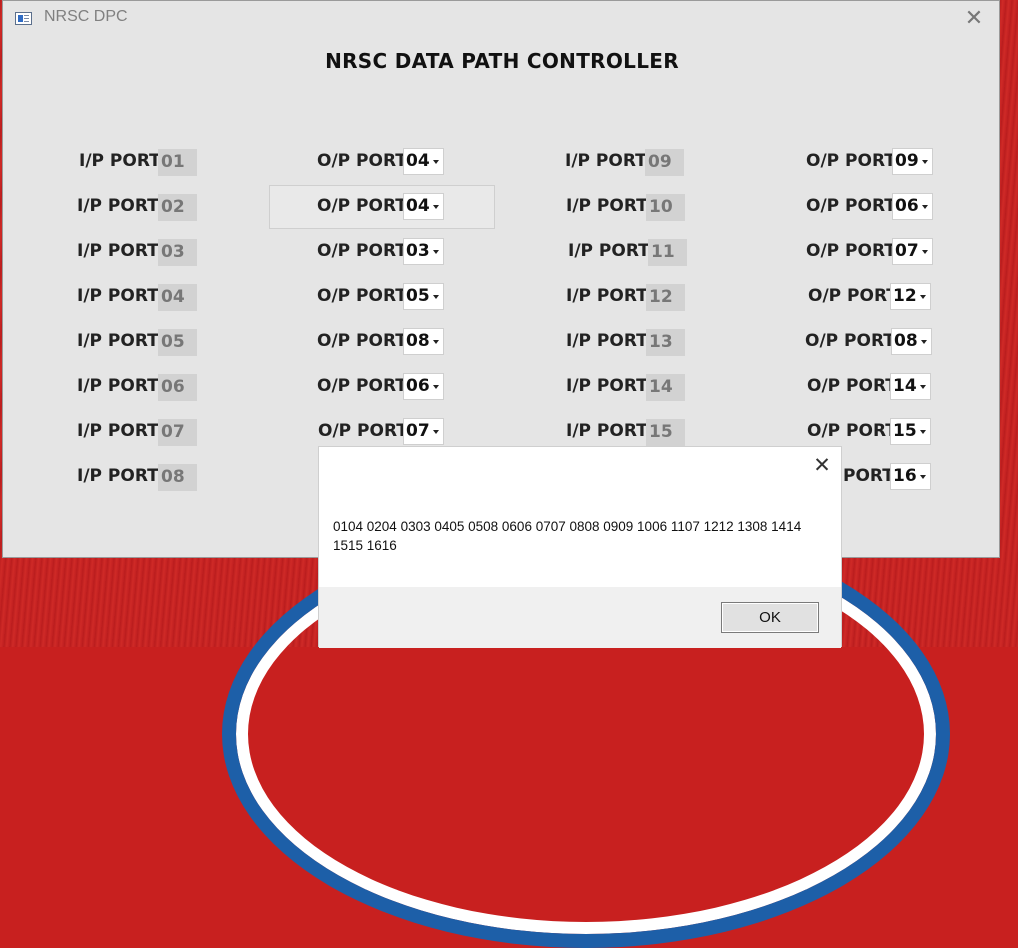 This screenshot has height=948, width=1018. I want to click on ip-port-field-07: 07, so click(177, 432).